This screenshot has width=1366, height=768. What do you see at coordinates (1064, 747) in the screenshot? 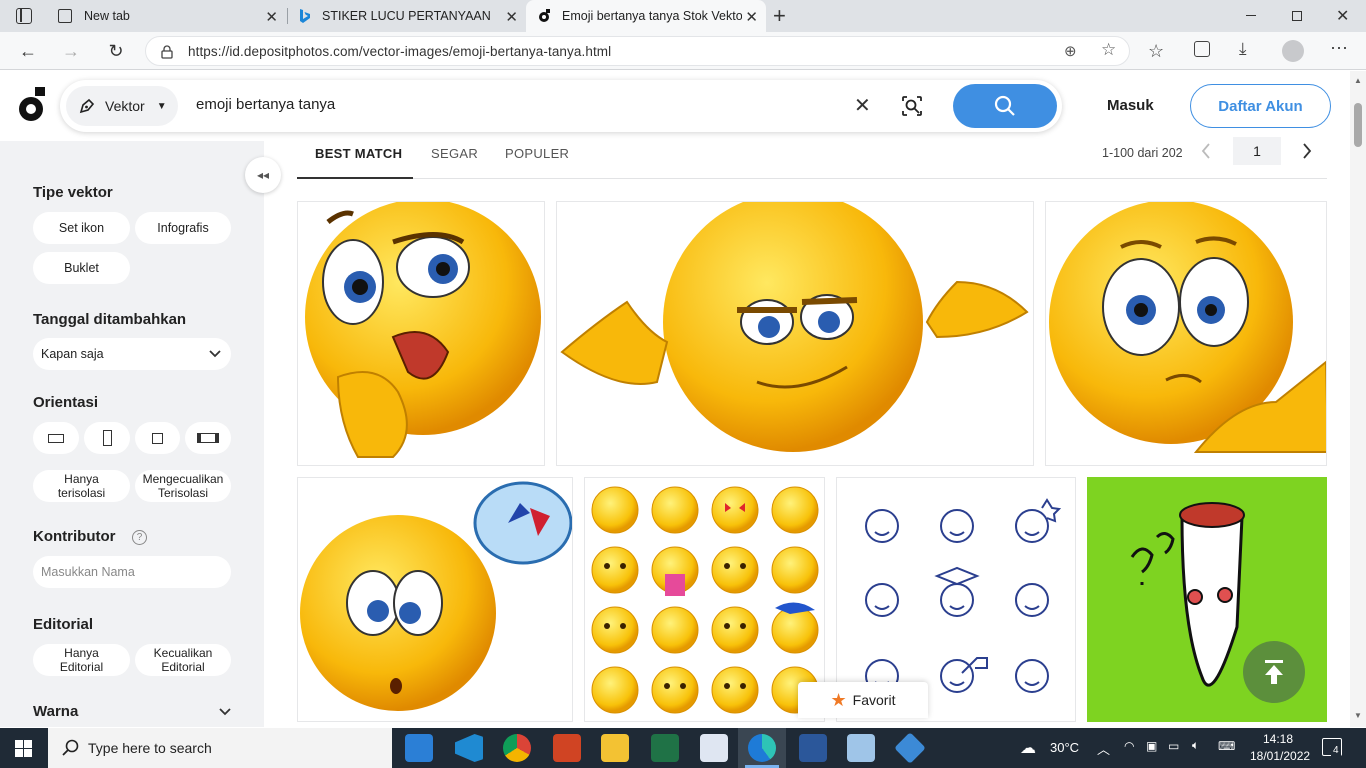
I see `weather-temperature: 30°C` at bounding box center [1064, 747].